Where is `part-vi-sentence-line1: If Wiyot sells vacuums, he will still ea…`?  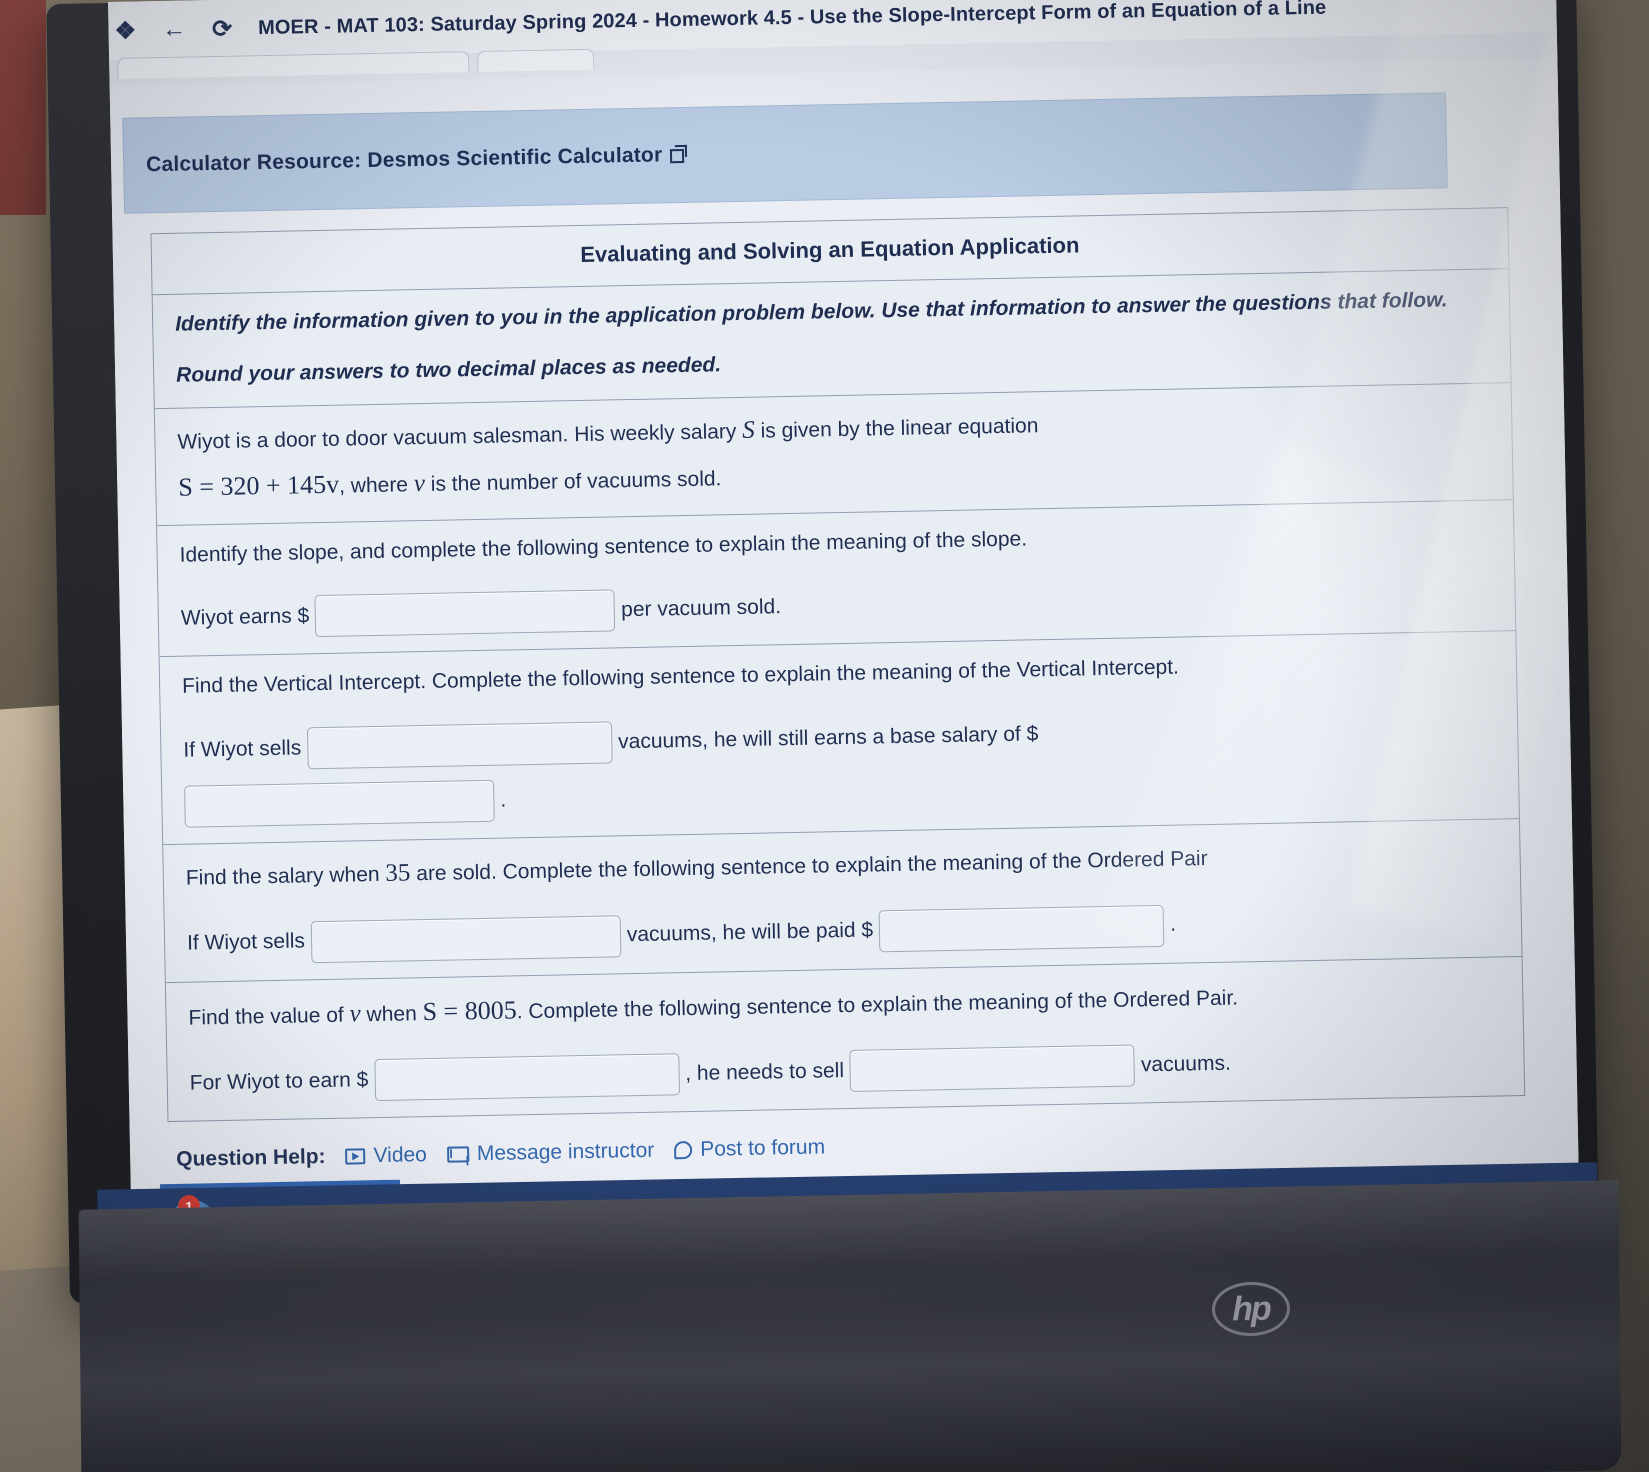 part-vi-sentence-line1: If Wiyot sells vacuums, he will still ea… is located at coordinates (839, 737).